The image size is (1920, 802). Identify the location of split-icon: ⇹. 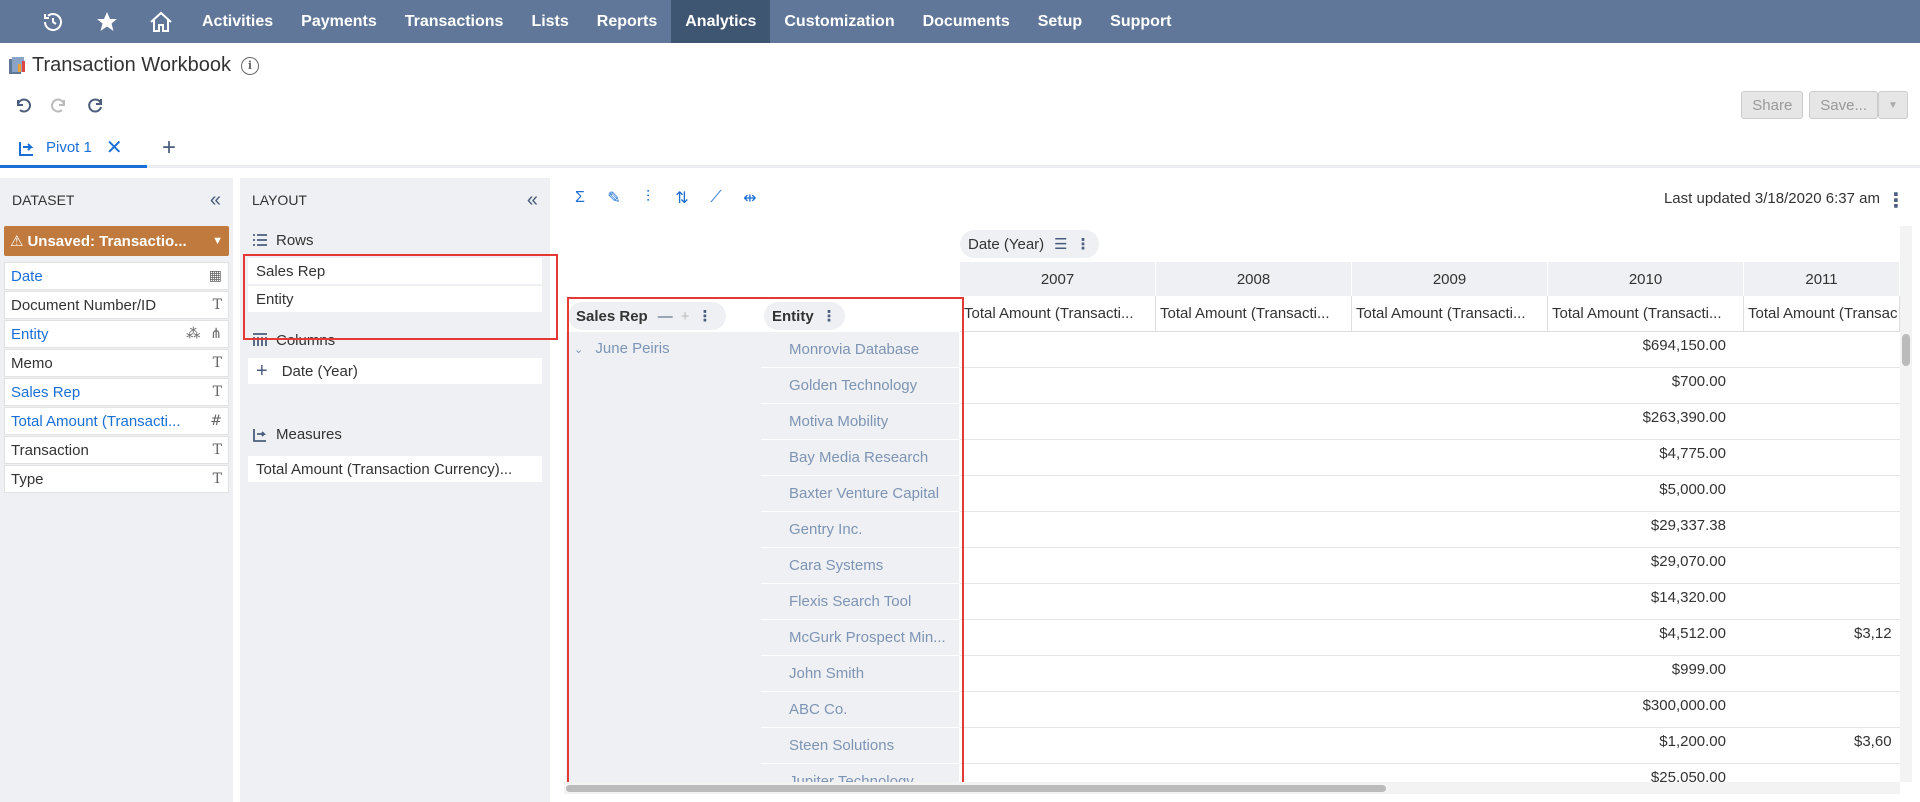
(750, 198).